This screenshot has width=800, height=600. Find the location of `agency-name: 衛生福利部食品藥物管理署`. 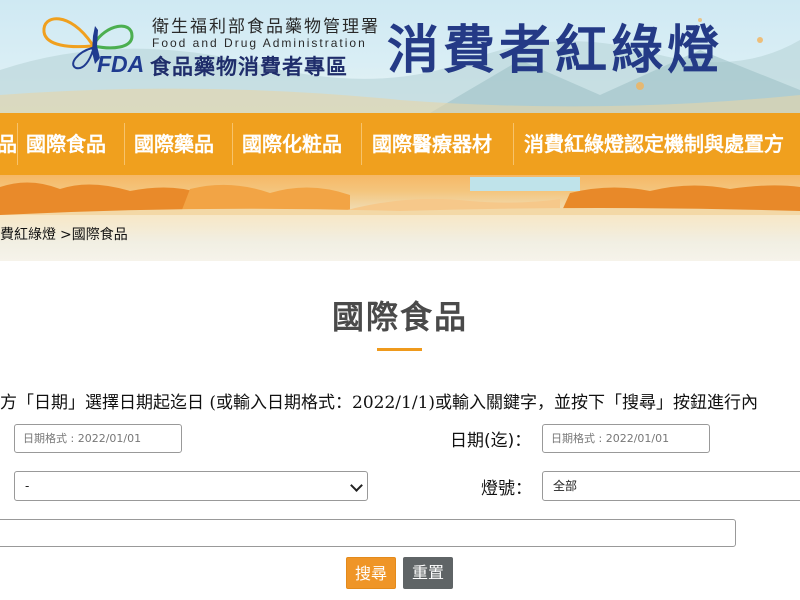

agency-name: 衛生福利部食品藥物管理署 is located at coordinates (266, 27).